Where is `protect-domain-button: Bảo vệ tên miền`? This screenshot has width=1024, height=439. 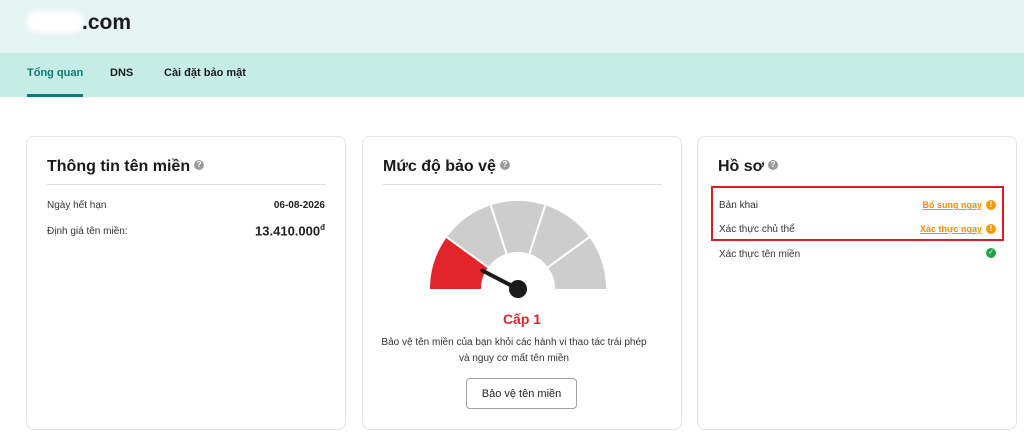
protect-domain-button: Bảo vệ tên miền is located at coordinates (521, 393).